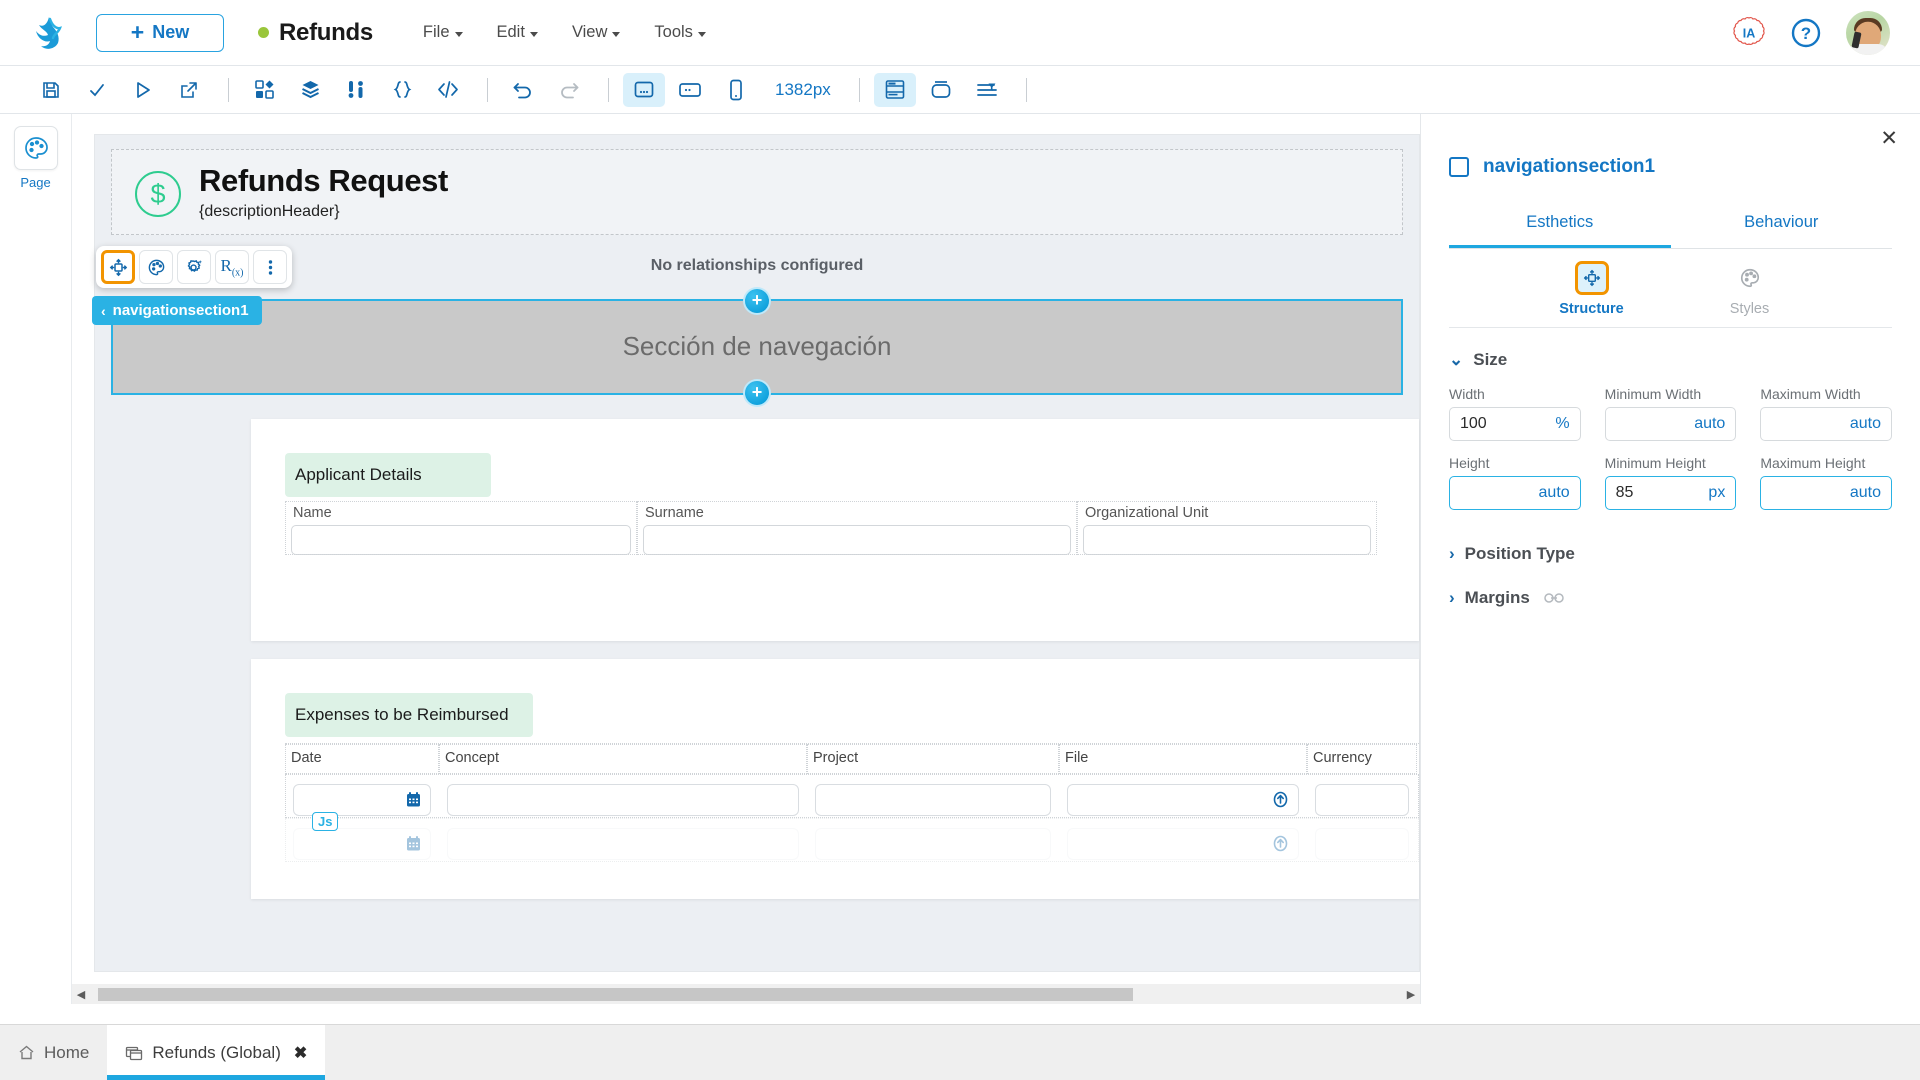  What do you see at coordinates (1411, 994) in the screenshot?
I see `scroll-right-arrow: ▶` at bounding box center [1411, 994].